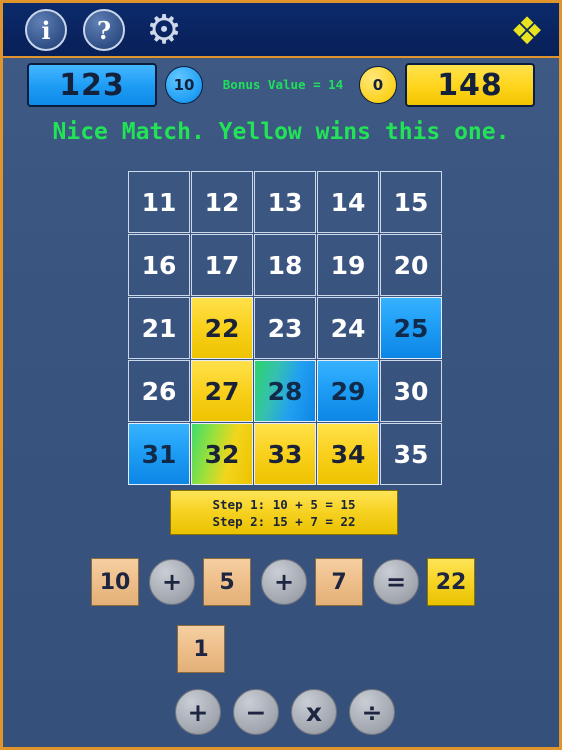  I want to click on gear-icon: ⚙, so click(164, 30).